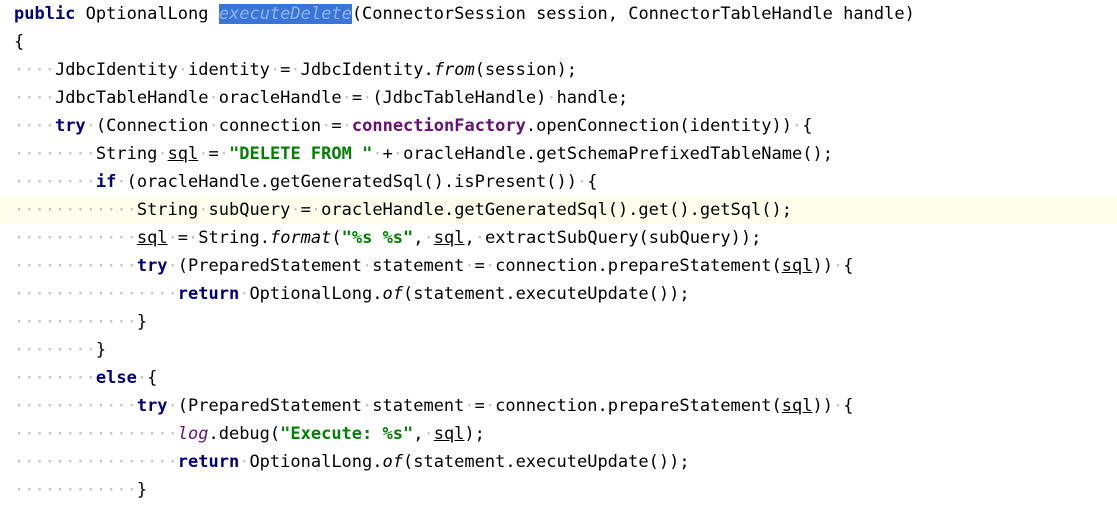  Describe the element at coordinates (142, 490) in the screenshot. I see `code-token: }` at that location.